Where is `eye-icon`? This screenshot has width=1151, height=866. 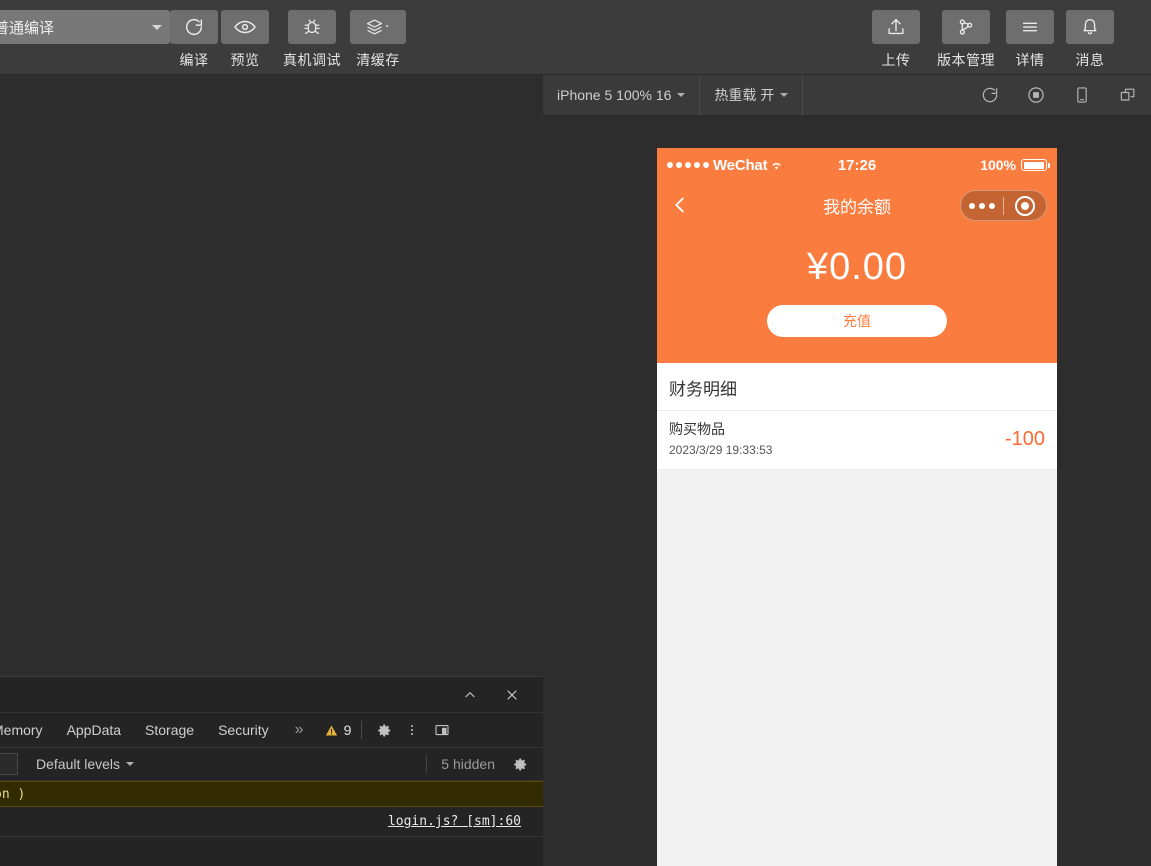 eye-icon is located at coordinates (245, 27).